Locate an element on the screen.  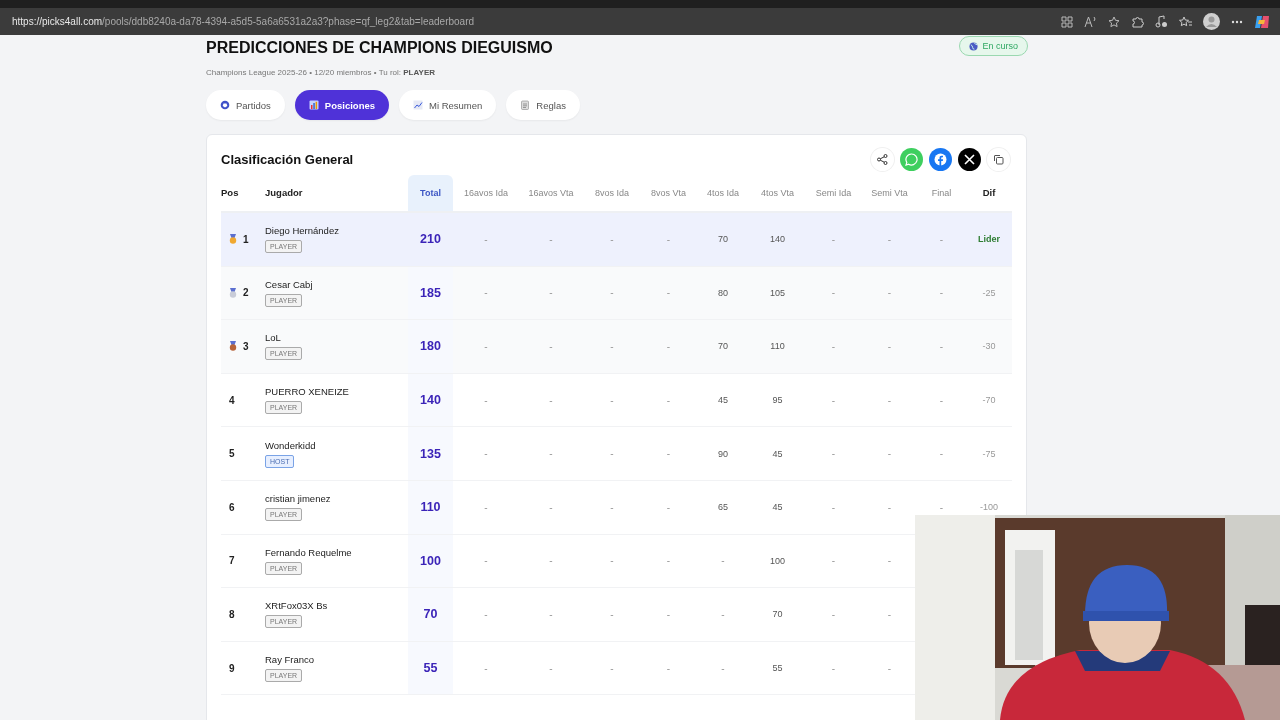
more-icon is located at coordinates (1237, 21).